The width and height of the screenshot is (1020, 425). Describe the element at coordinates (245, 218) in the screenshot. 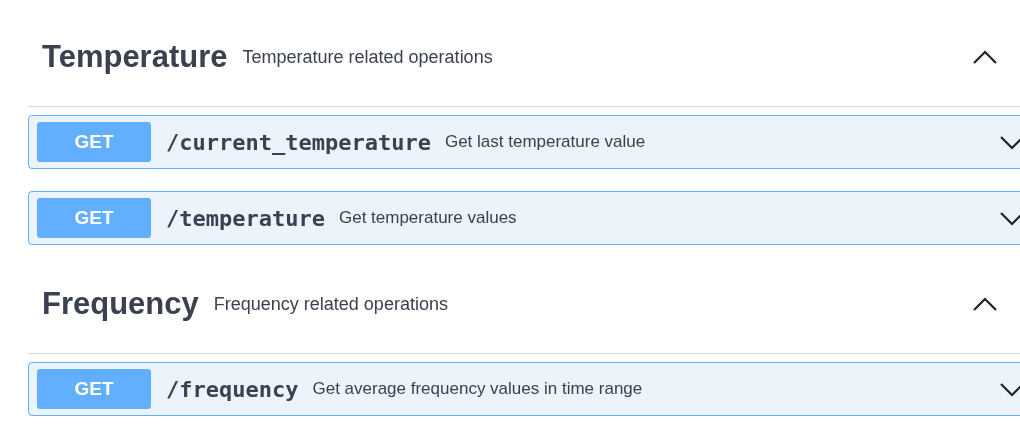

I see `endpoint-path: /temperature` at that location.